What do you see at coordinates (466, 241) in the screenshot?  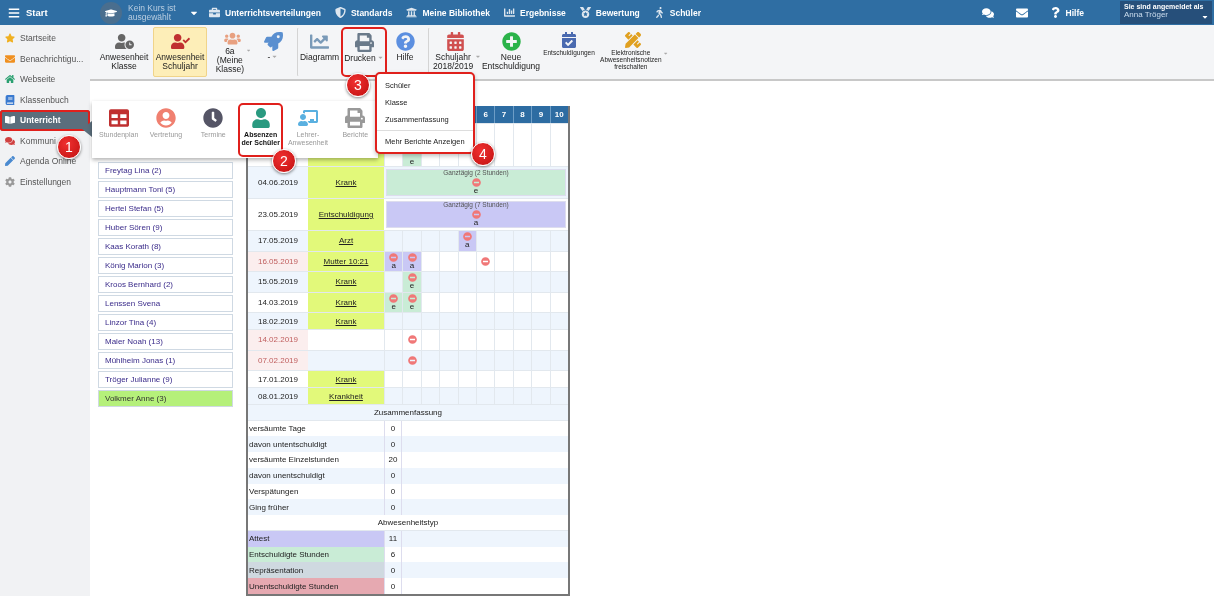 I see `absence-cell: a` at bounding box center [466, 241].